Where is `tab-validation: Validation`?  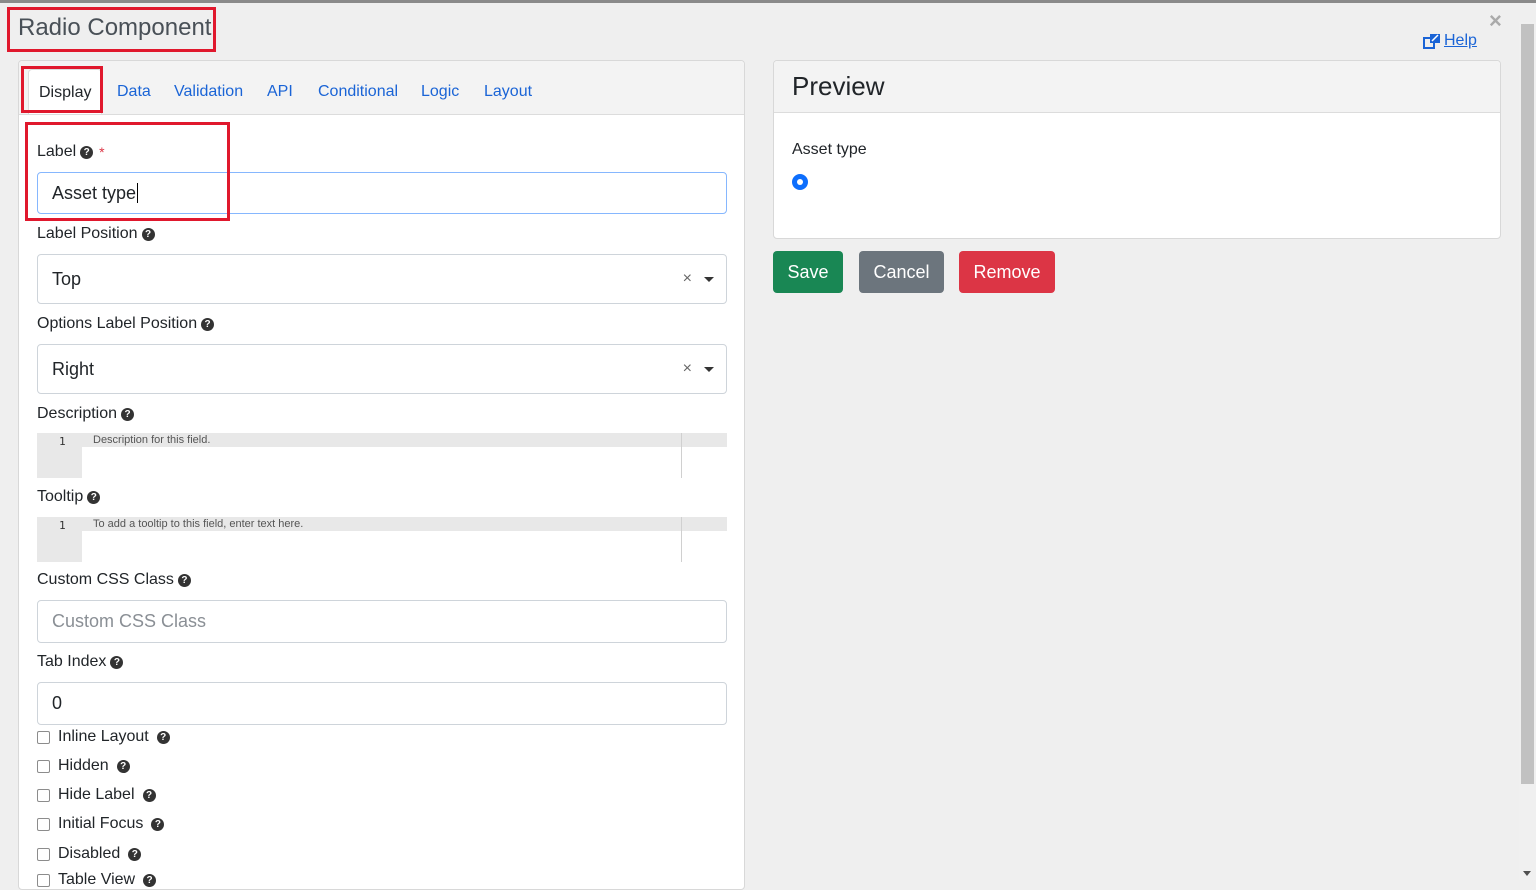
tab-validation: Validation is located at coordinates (208, 92).